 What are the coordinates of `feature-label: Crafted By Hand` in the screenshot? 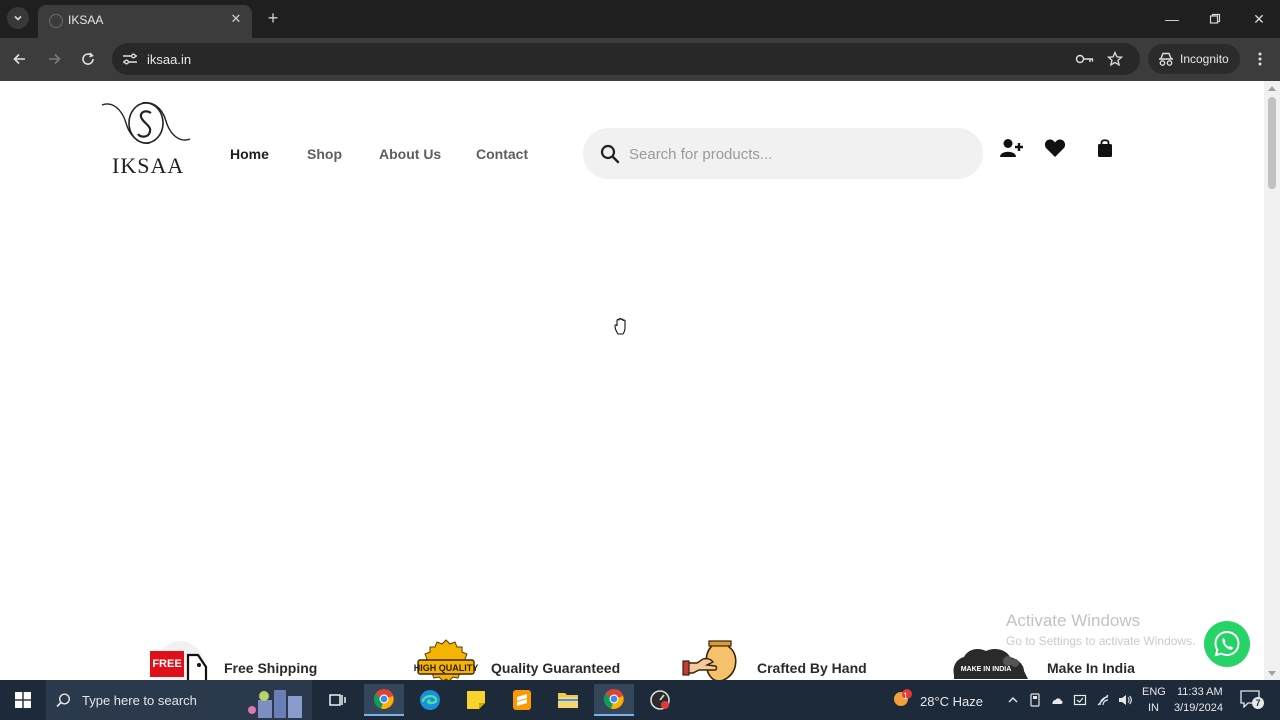 It's located at (812, 668).